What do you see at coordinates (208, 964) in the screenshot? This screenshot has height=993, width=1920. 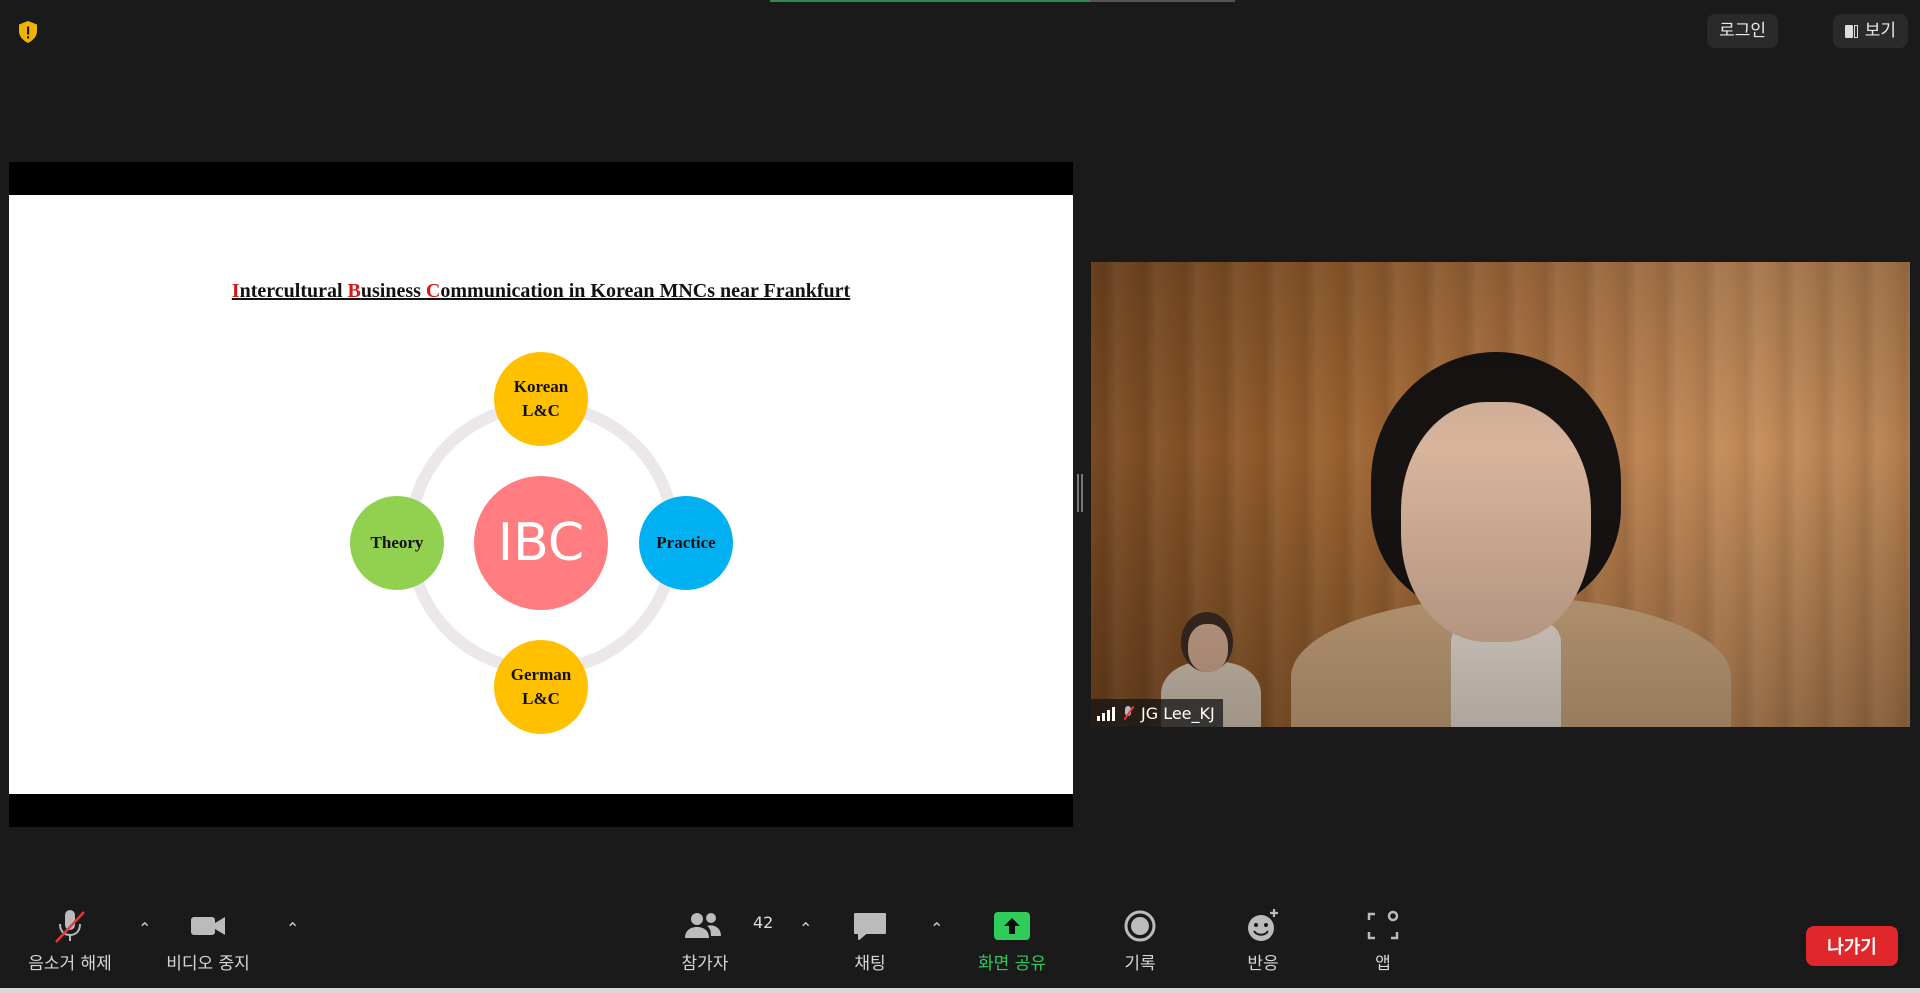 I see `stop-video-label: 비디오 중지` at bounding box center [208, 964].